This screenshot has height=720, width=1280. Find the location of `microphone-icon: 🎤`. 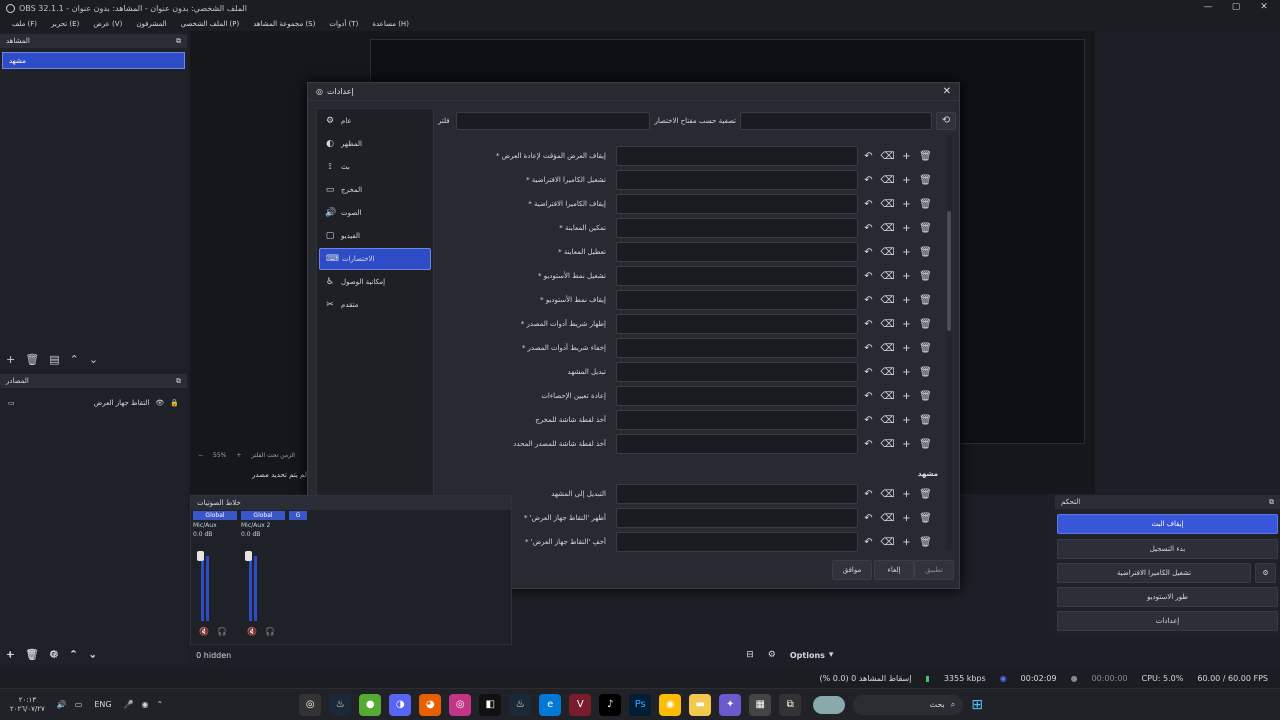

microphone-icon: 🎤 is located at coordinates (129, 704).